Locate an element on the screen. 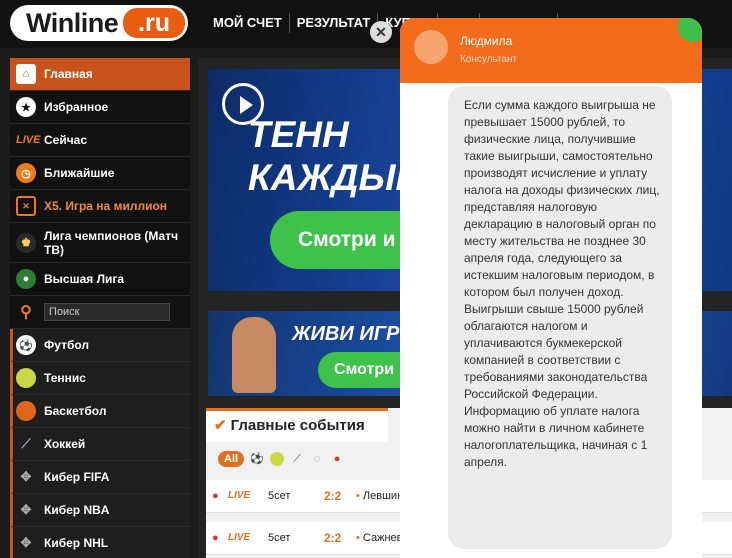 The width and height of the screenshot is (732, 558). sidebar-item-cyber-nba: ✥ Кибер NBA is located at coordinates (100, 510).